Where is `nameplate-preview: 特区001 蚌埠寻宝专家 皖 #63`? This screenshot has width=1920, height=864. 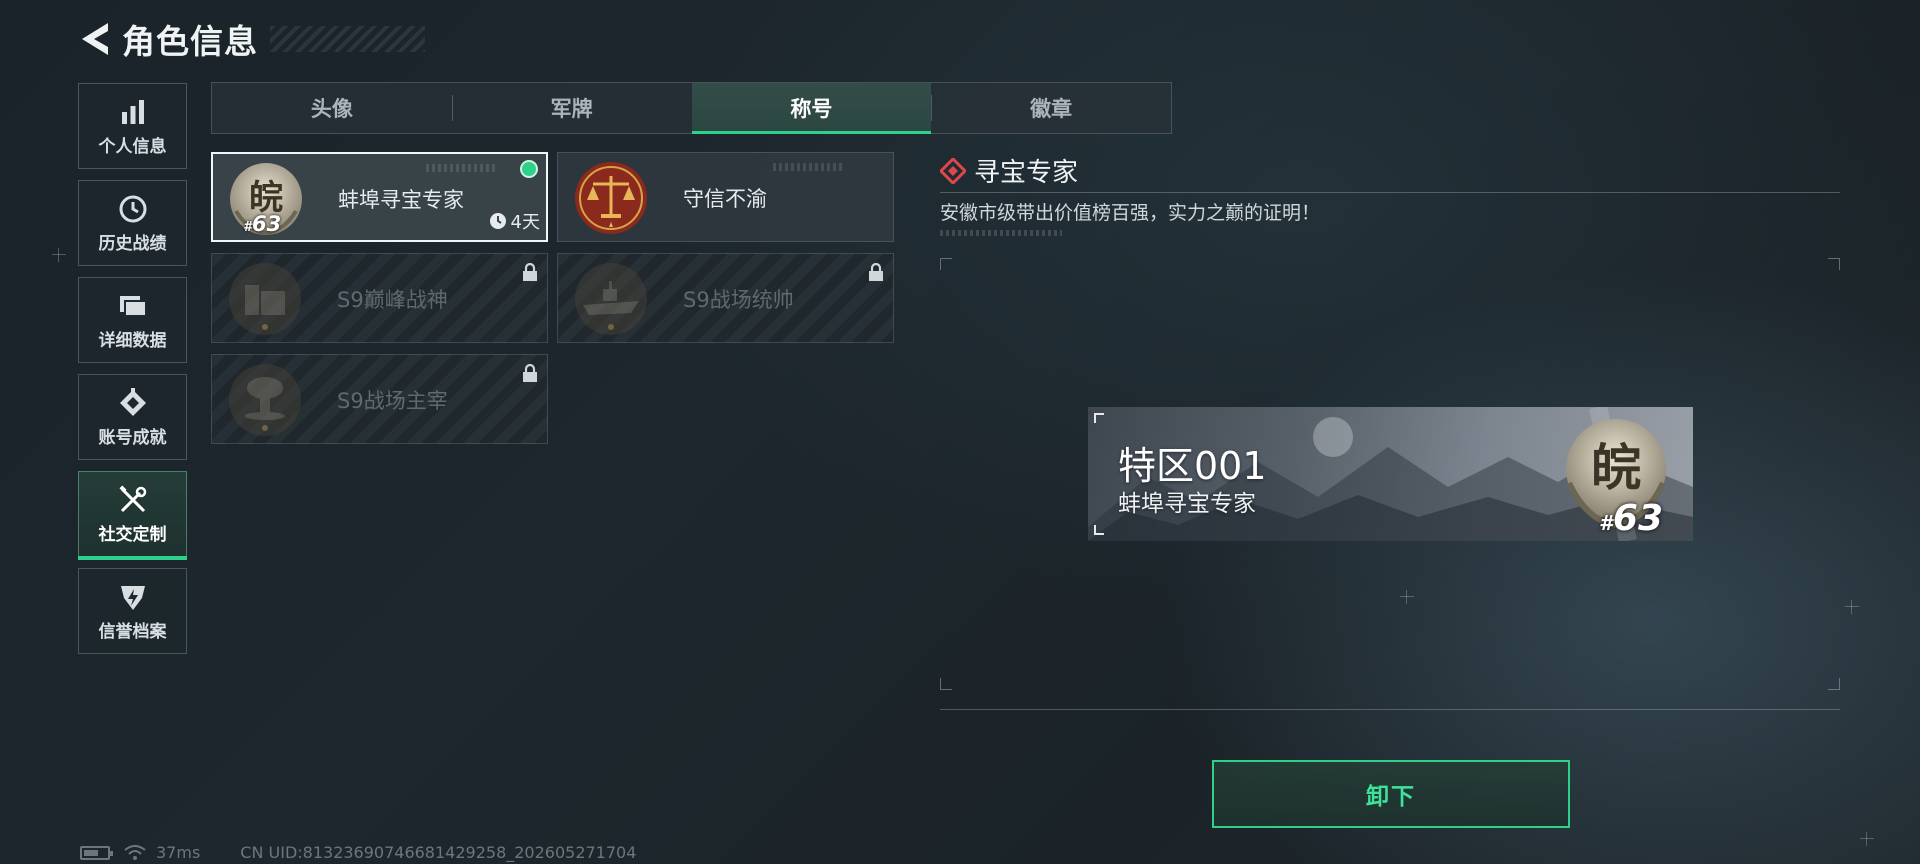
nameplate-preview: 特区001 蚌埠寻宝专家 皖 #63 is located at coordinates (1390, 474).